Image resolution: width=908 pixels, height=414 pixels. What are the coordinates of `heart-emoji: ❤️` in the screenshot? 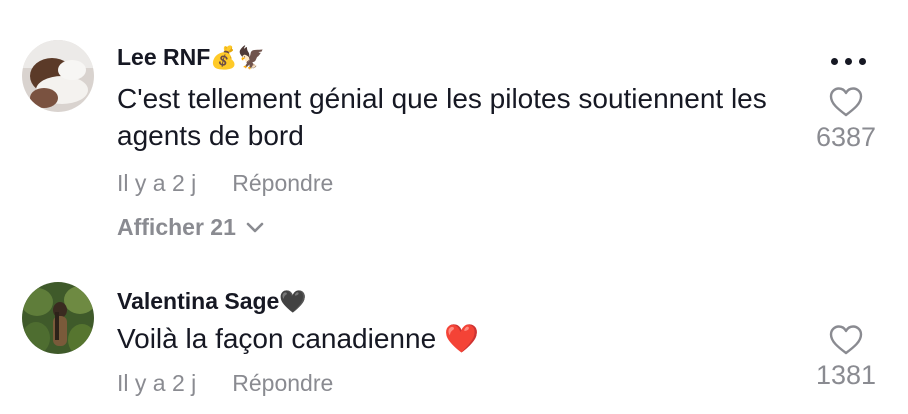 It's located at (461, 338).